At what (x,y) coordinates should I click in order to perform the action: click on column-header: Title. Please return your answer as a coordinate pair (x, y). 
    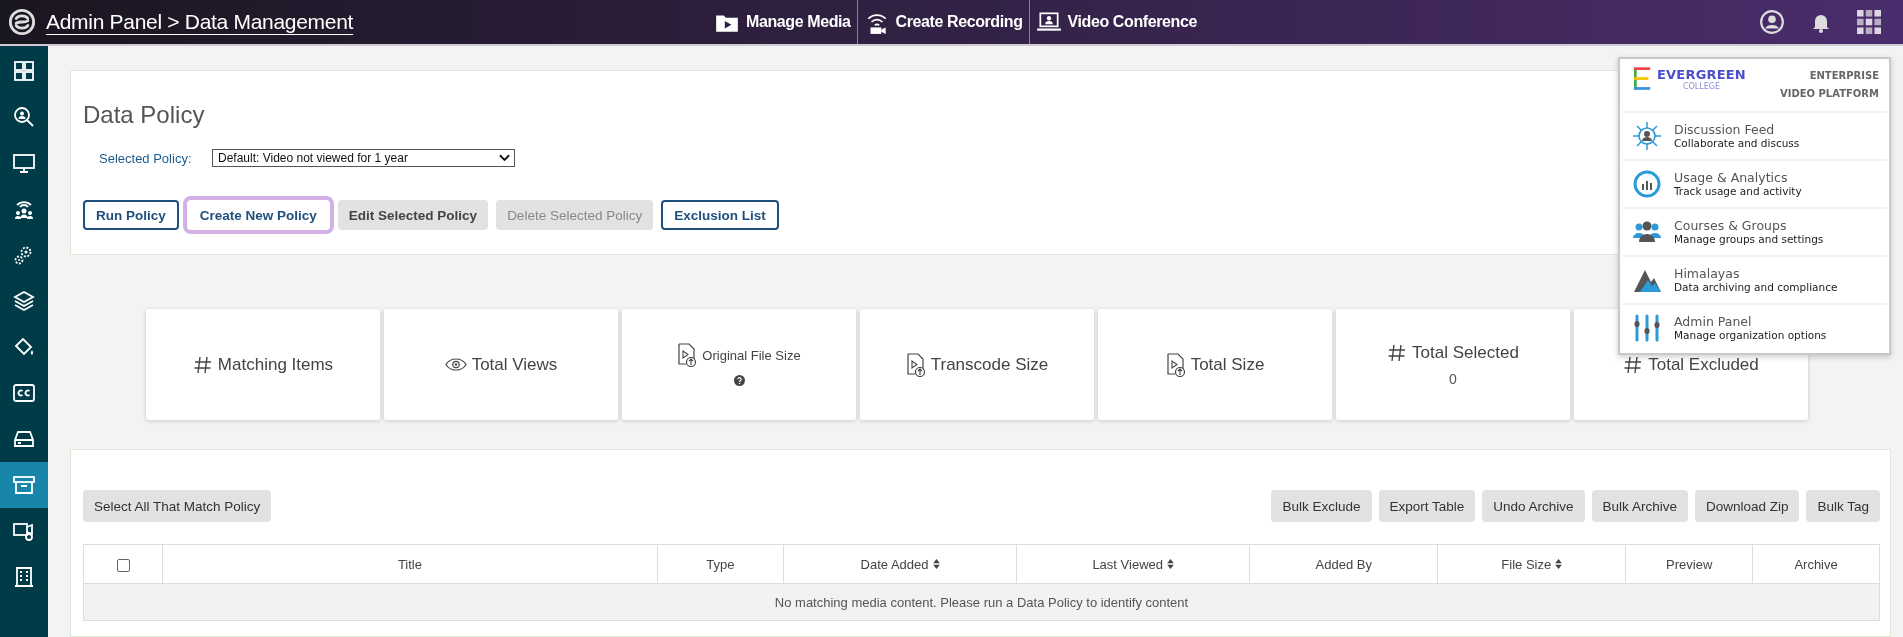
    Looking at the image, I should click on (409, 564).